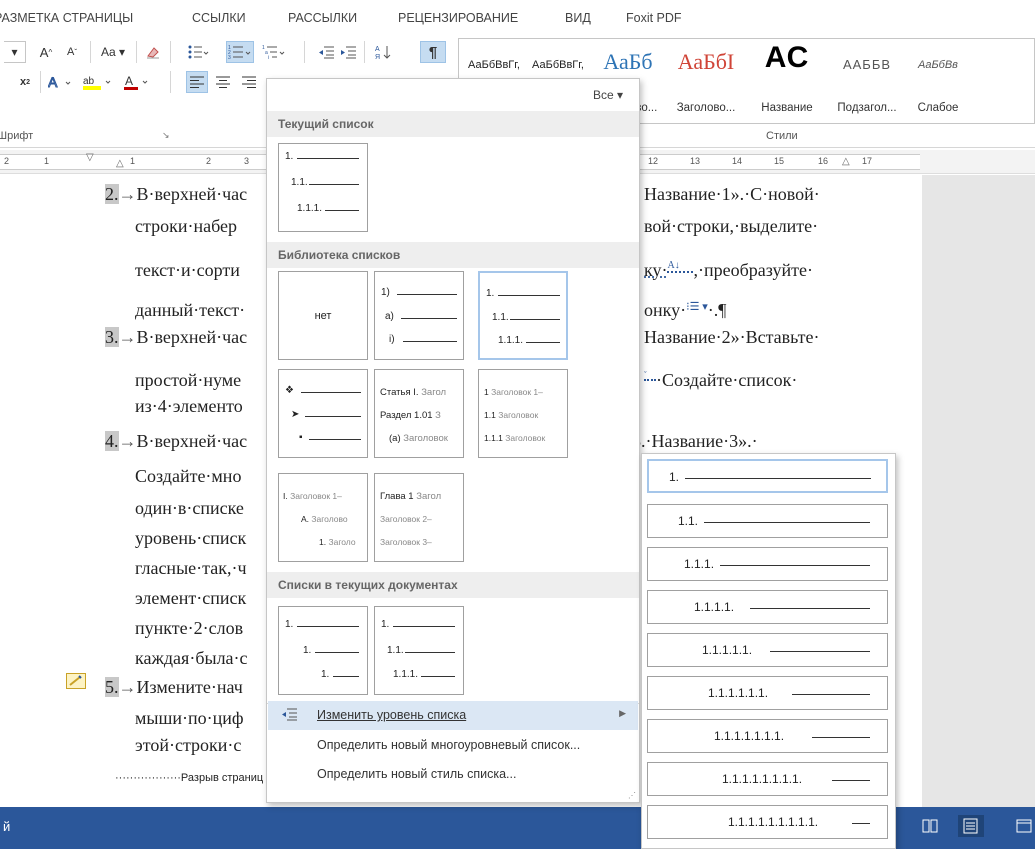 The height and width of the screenshot is (849, 1035). Describe the element at coordinates (383, 52) in the screenshot. I see `sort-icon: АЯ` at that location.